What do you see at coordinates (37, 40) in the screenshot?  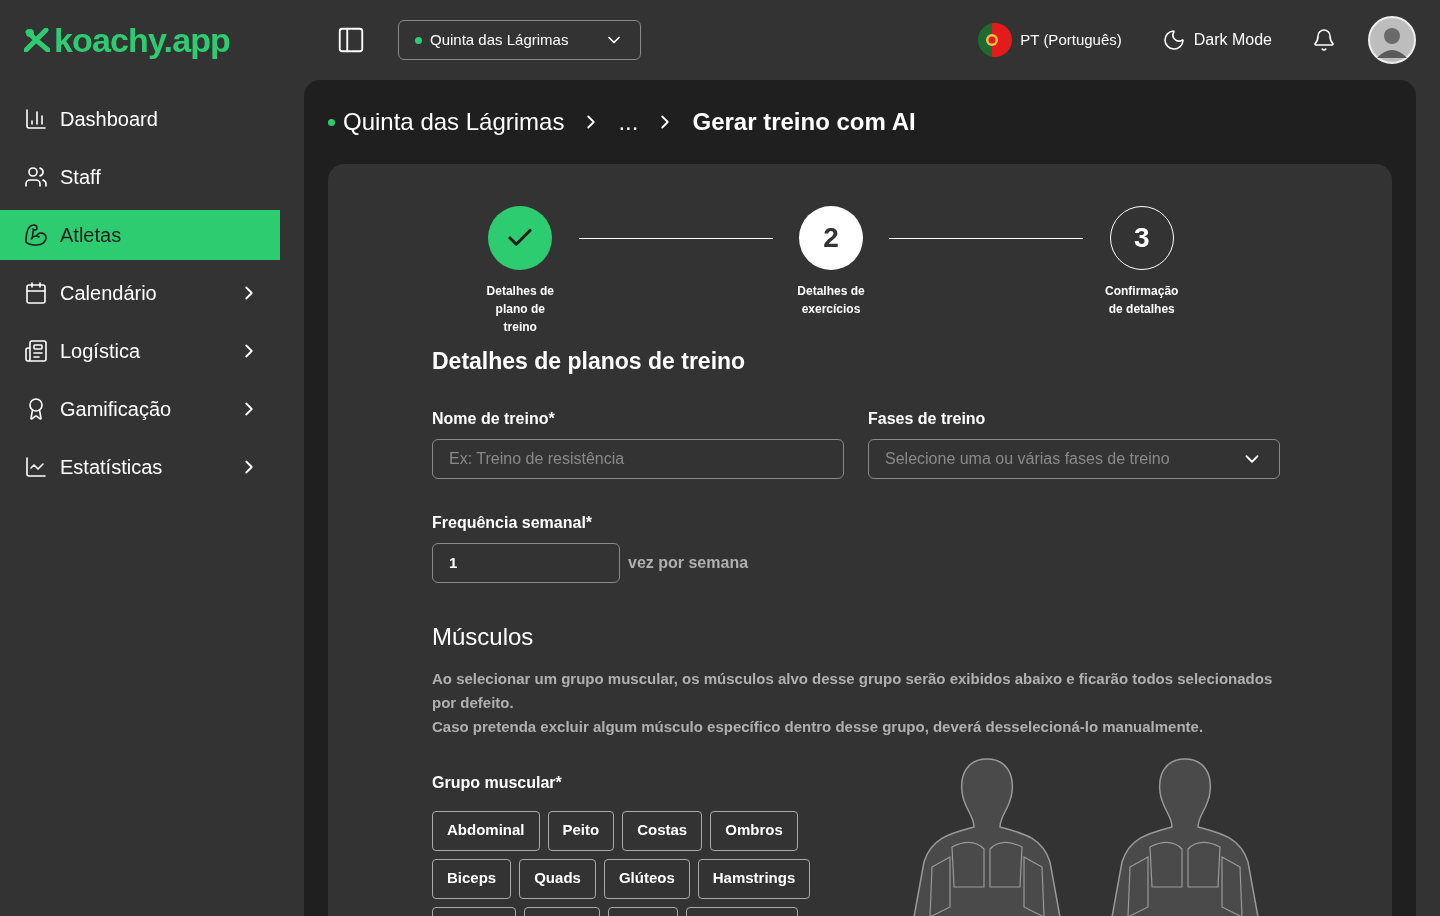 I see `logo-icon` at bounding box center [37, 40].